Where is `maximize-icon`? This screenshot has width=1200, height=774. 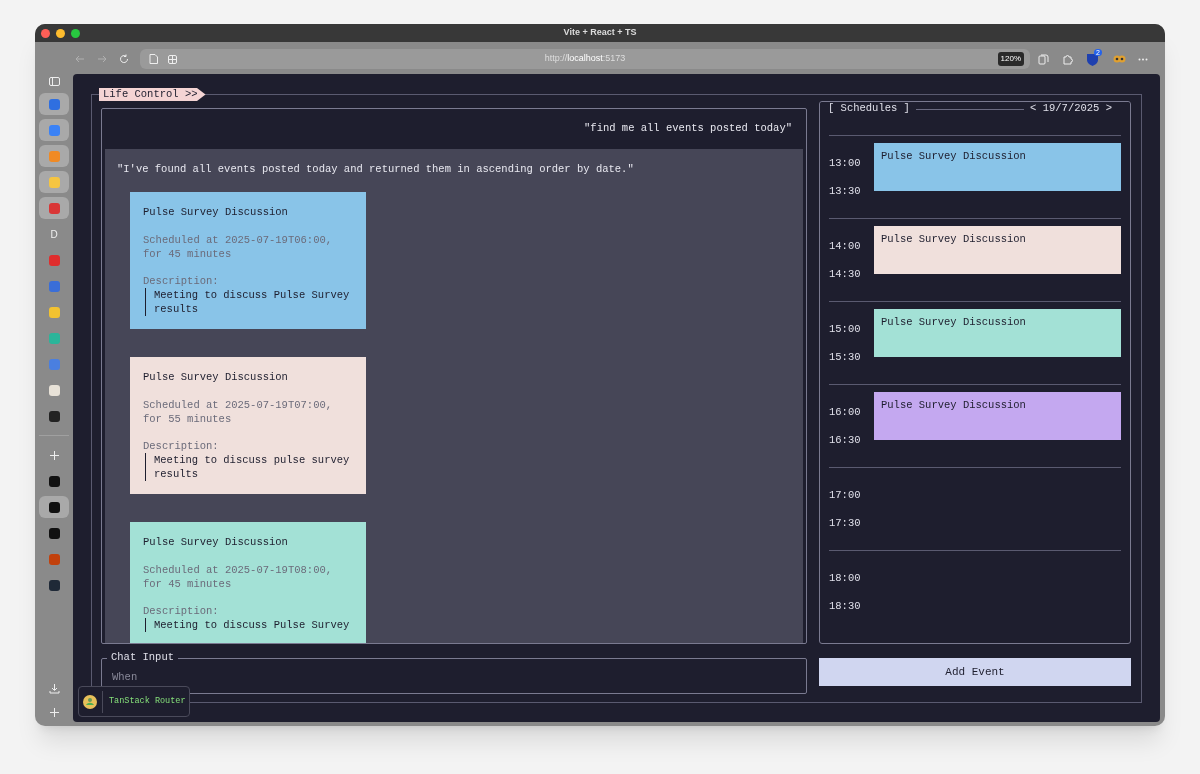
maximize-icon is located at coordinates (75, 33).